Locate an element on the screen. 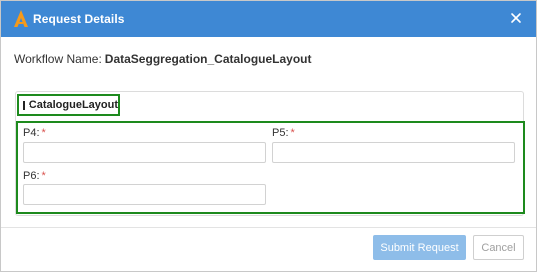 This screenshot has height=272, width=537. footer-divider is located at coordinates (268, 227).